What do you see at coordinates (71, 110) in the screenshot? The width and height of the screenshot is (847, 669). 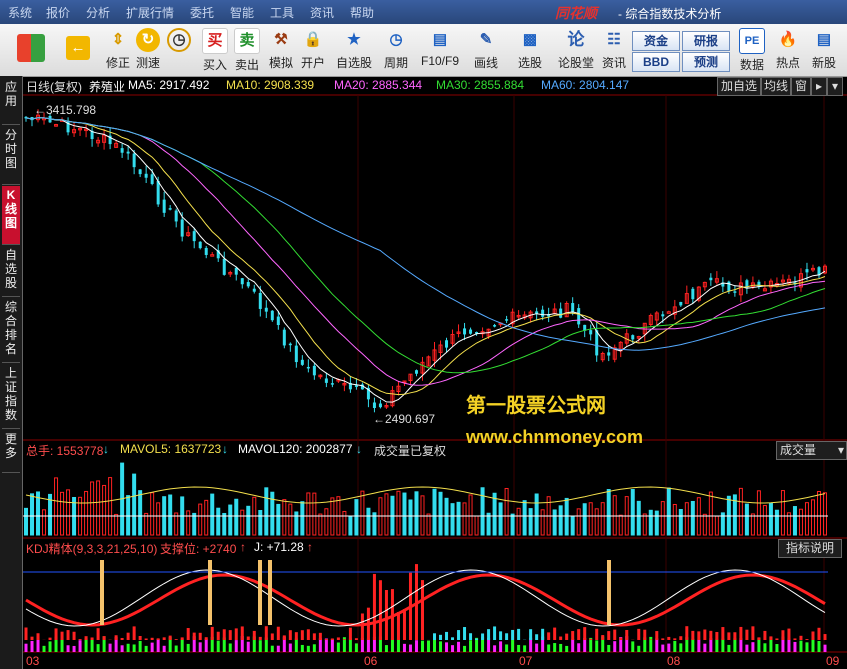 I see `high-value: 3415.798` at bounding box center [71, 110].